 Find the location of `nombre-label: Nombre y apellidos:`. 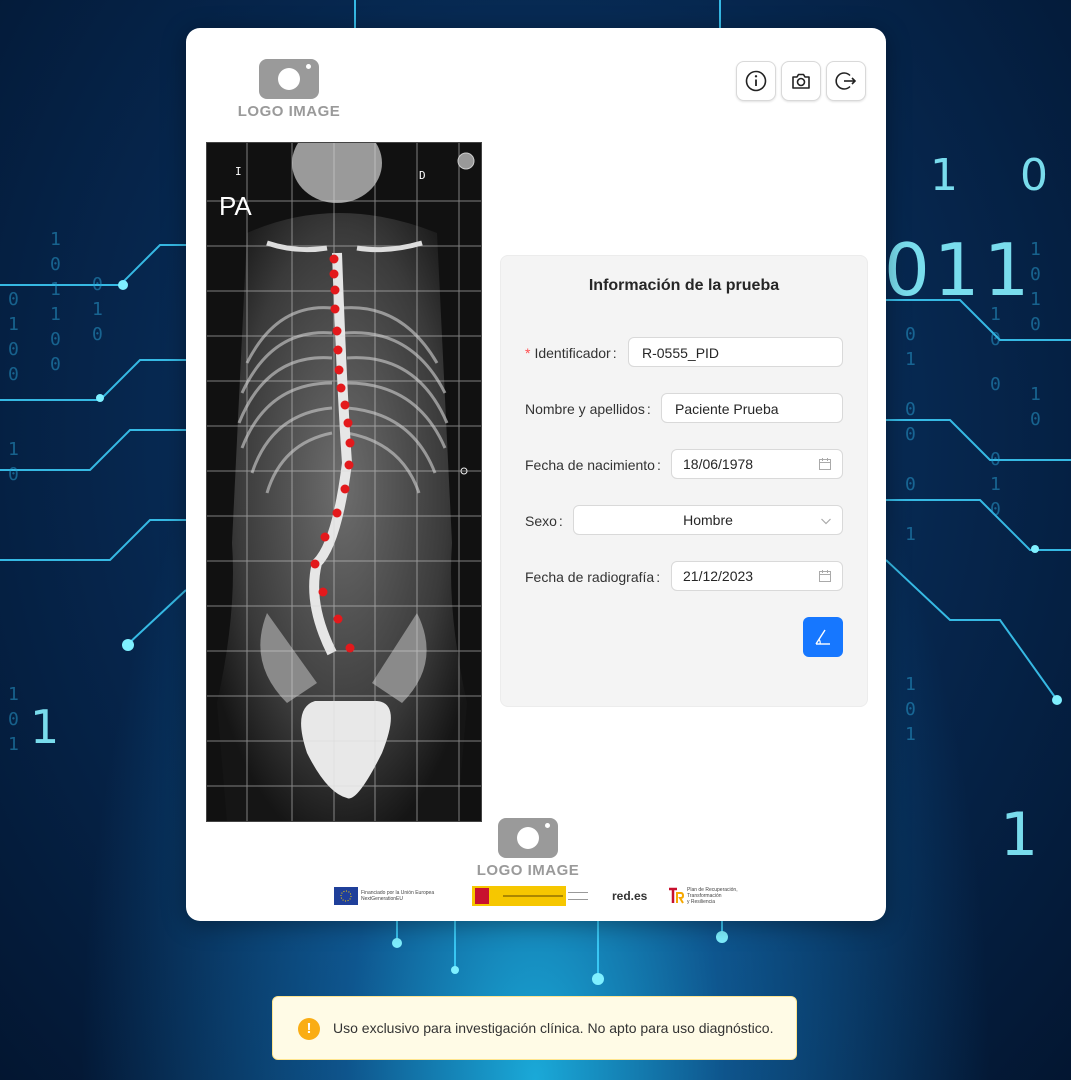

nombre-label: Nombre y apellidos: is located at coordinates (588, 409).